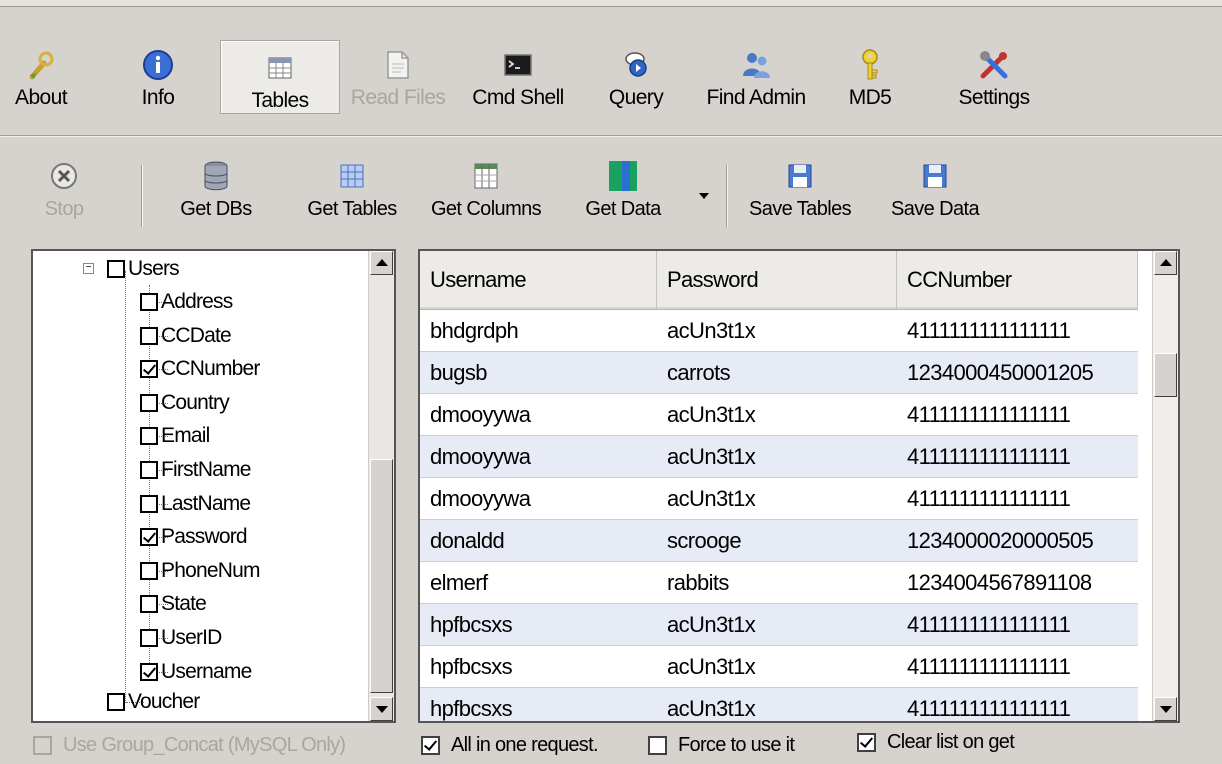  I want to click on grid-header: Username Password CCNumber, so click(779, 280).